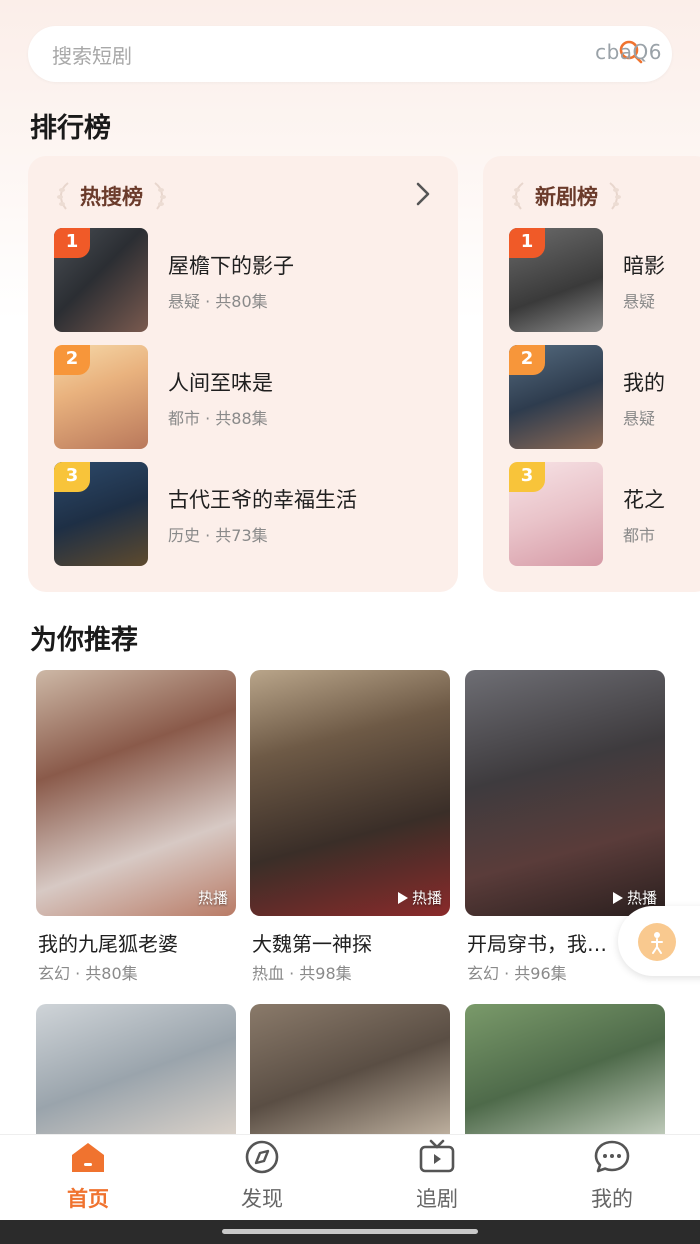 This screenshot has height=1244, width=700. Describe the element at coordinates (437, 1178) in the screenshot. I see `nav-item-follow: 追剧` at that location.